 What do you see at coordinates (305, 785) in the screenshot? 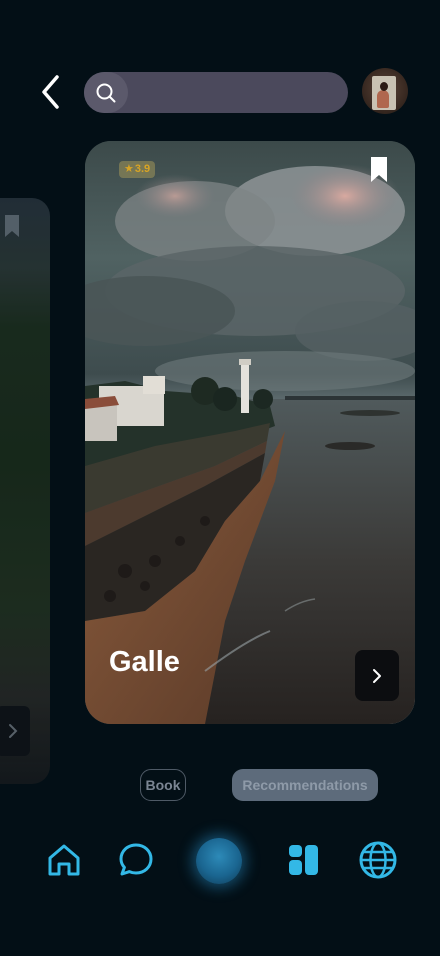
I see `recommendations-button: Recommendations` at bounding box center [305, 785].